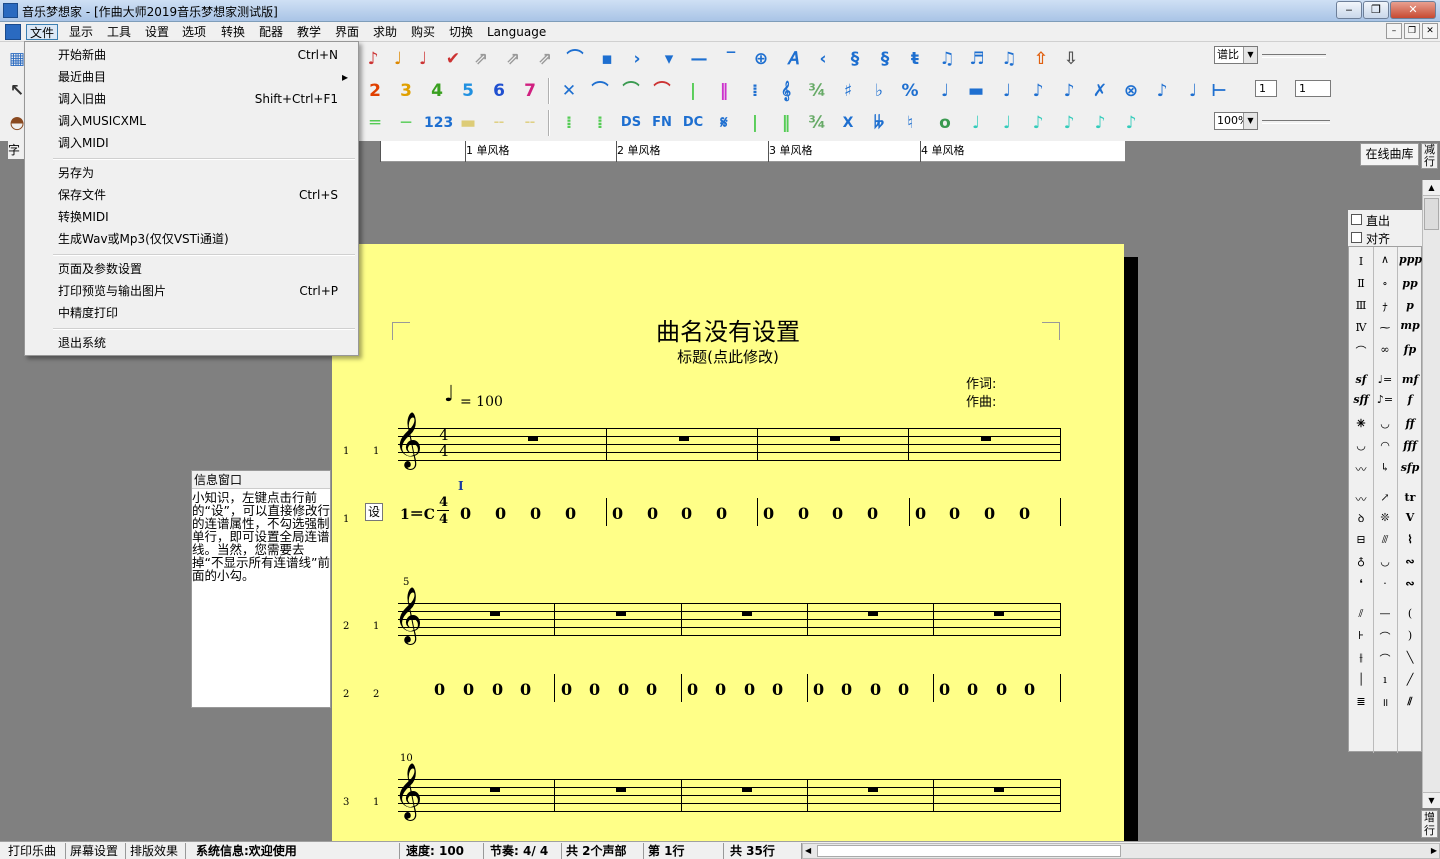  I want to click on menu-item-save: 保存文件 Ctrl+S, so click(191, 195).